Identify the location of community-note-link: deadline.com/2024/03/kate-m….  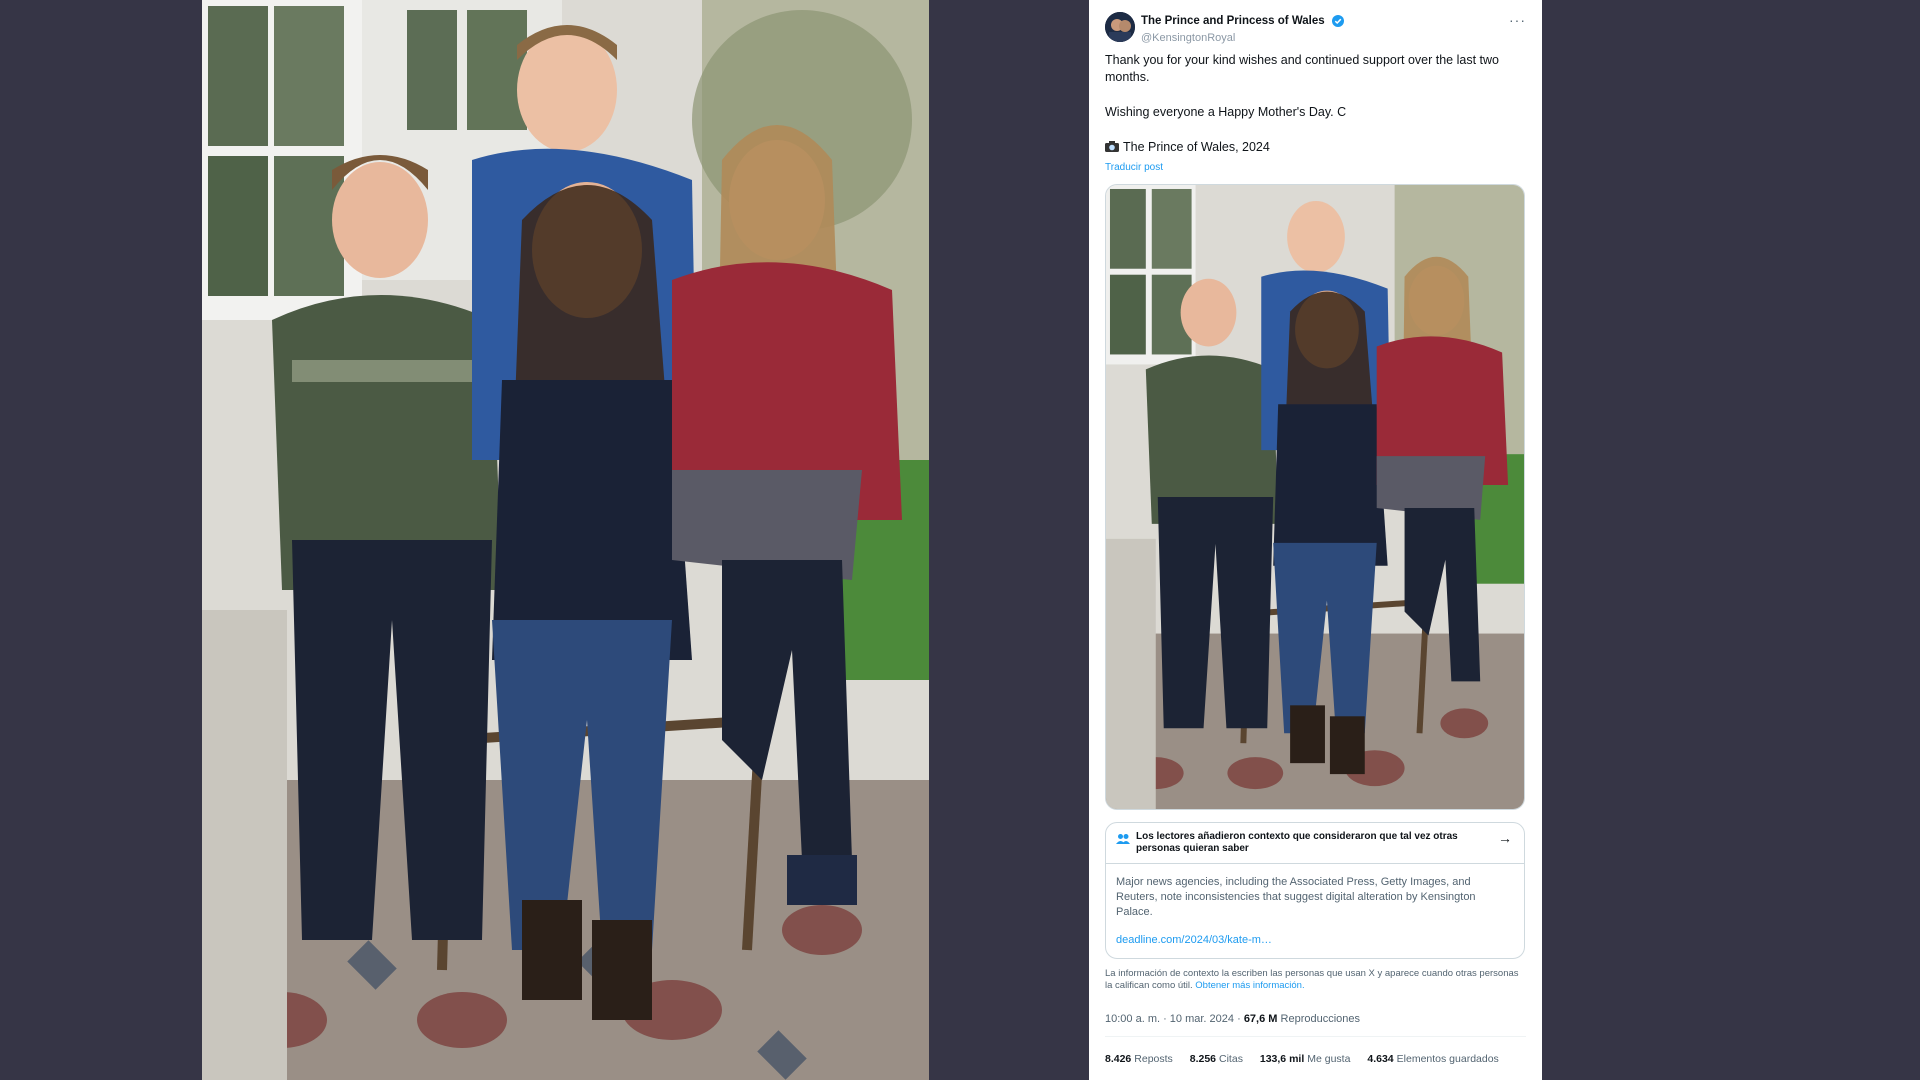
(1194, 940).